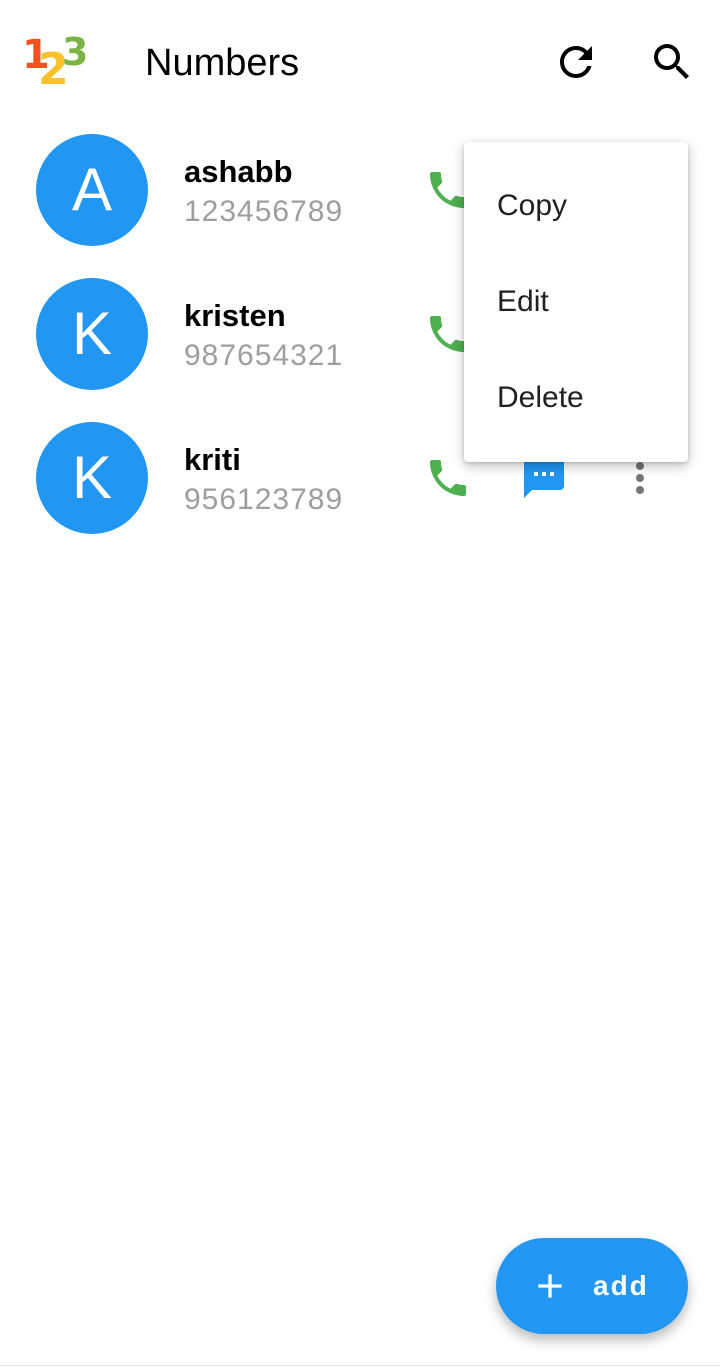 This screenshot has height=1369, width=720. Describe the element at coordinates (550, 1286) in the screenshot. I see `plus-icon` at that location.